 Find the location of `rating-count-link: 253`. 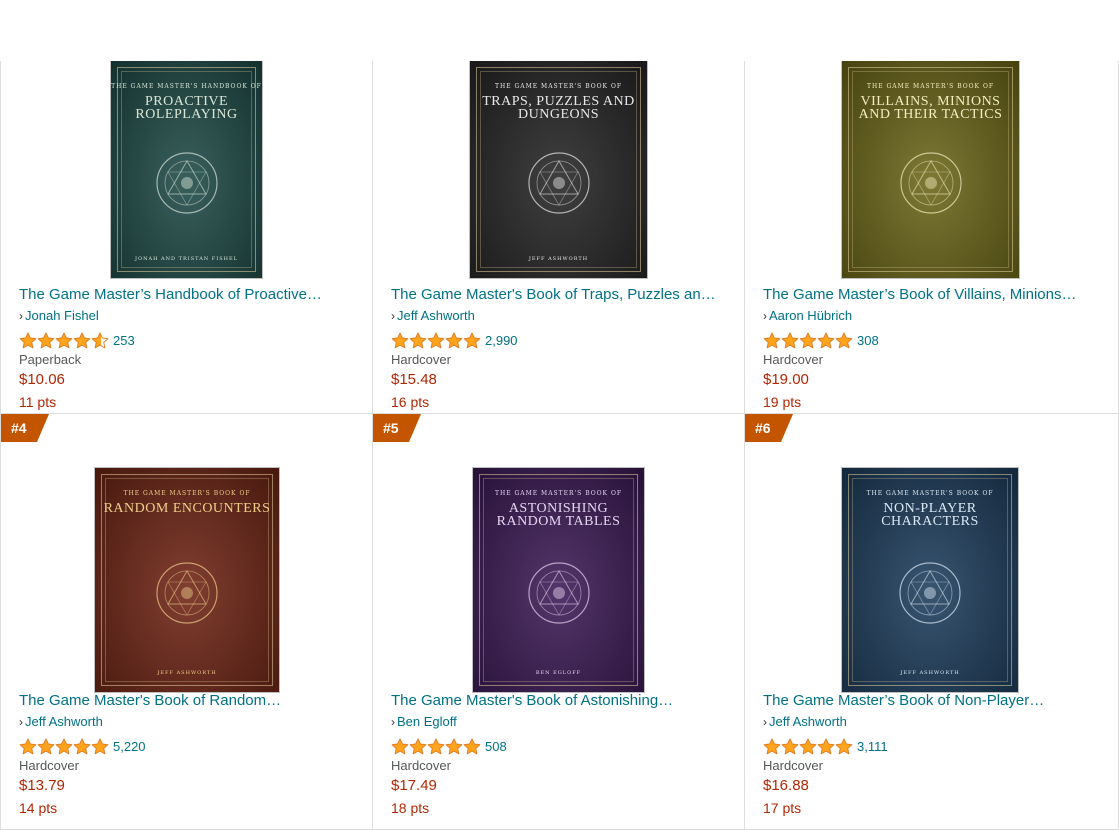

rating-count-link: 253 is located at coordinates (124, 340).